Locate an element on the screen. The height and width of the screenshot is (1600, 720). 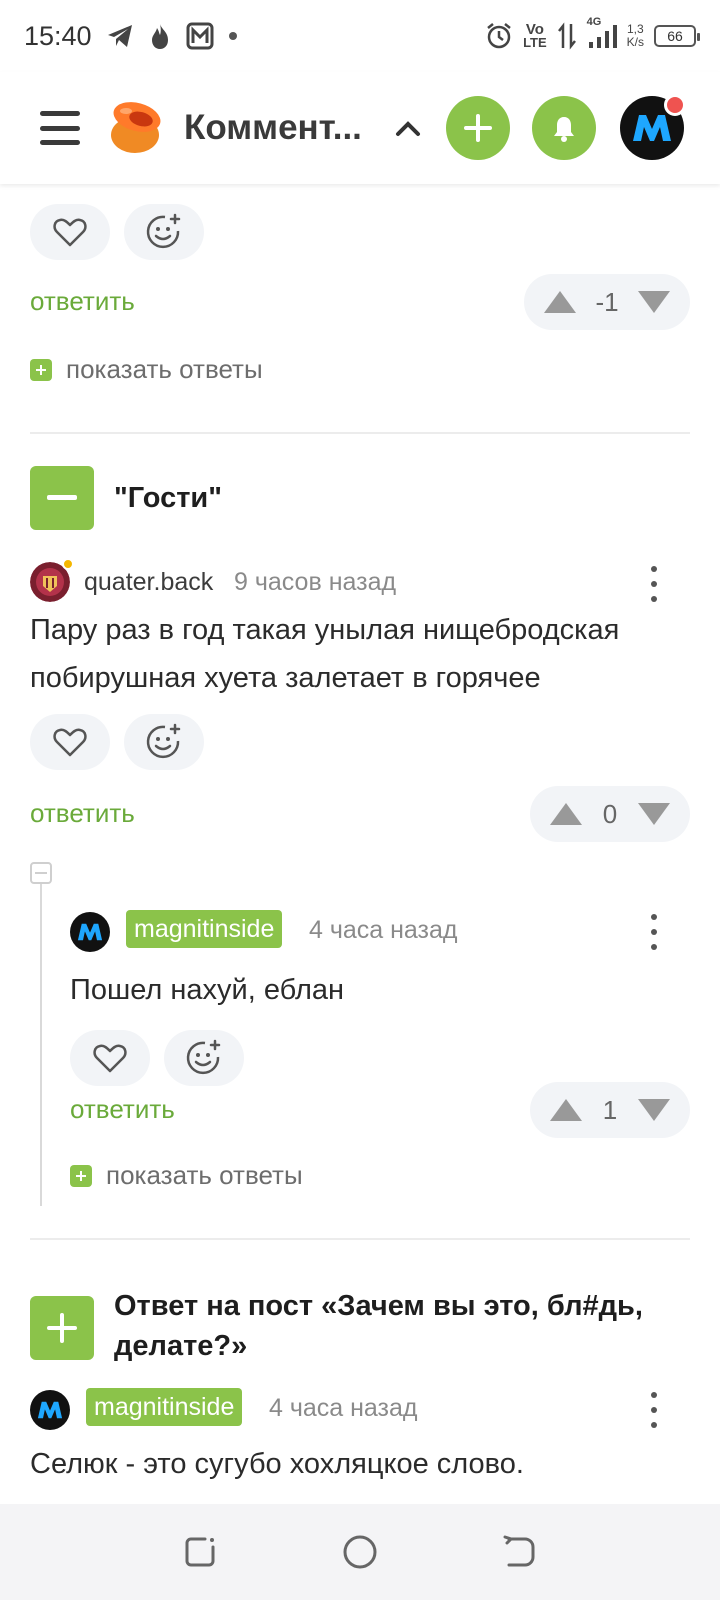
vote-widget: -1 is located at coordinates (607, 302).